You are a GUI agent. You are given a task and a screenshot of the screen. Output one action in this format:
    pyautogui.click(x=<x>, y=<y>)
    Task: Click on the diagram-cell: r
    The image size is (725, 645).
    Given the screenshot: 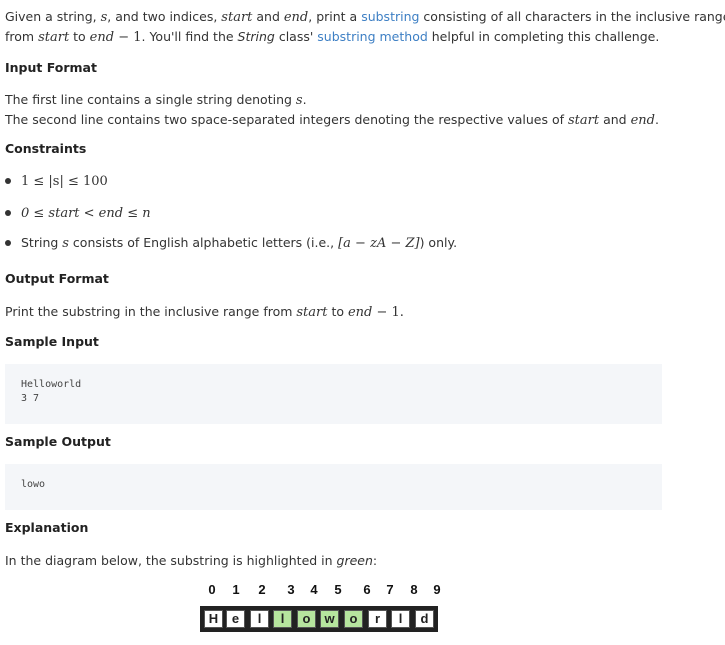 What is the action you would take?
    pyautogui.click(x=377, y=619)
    